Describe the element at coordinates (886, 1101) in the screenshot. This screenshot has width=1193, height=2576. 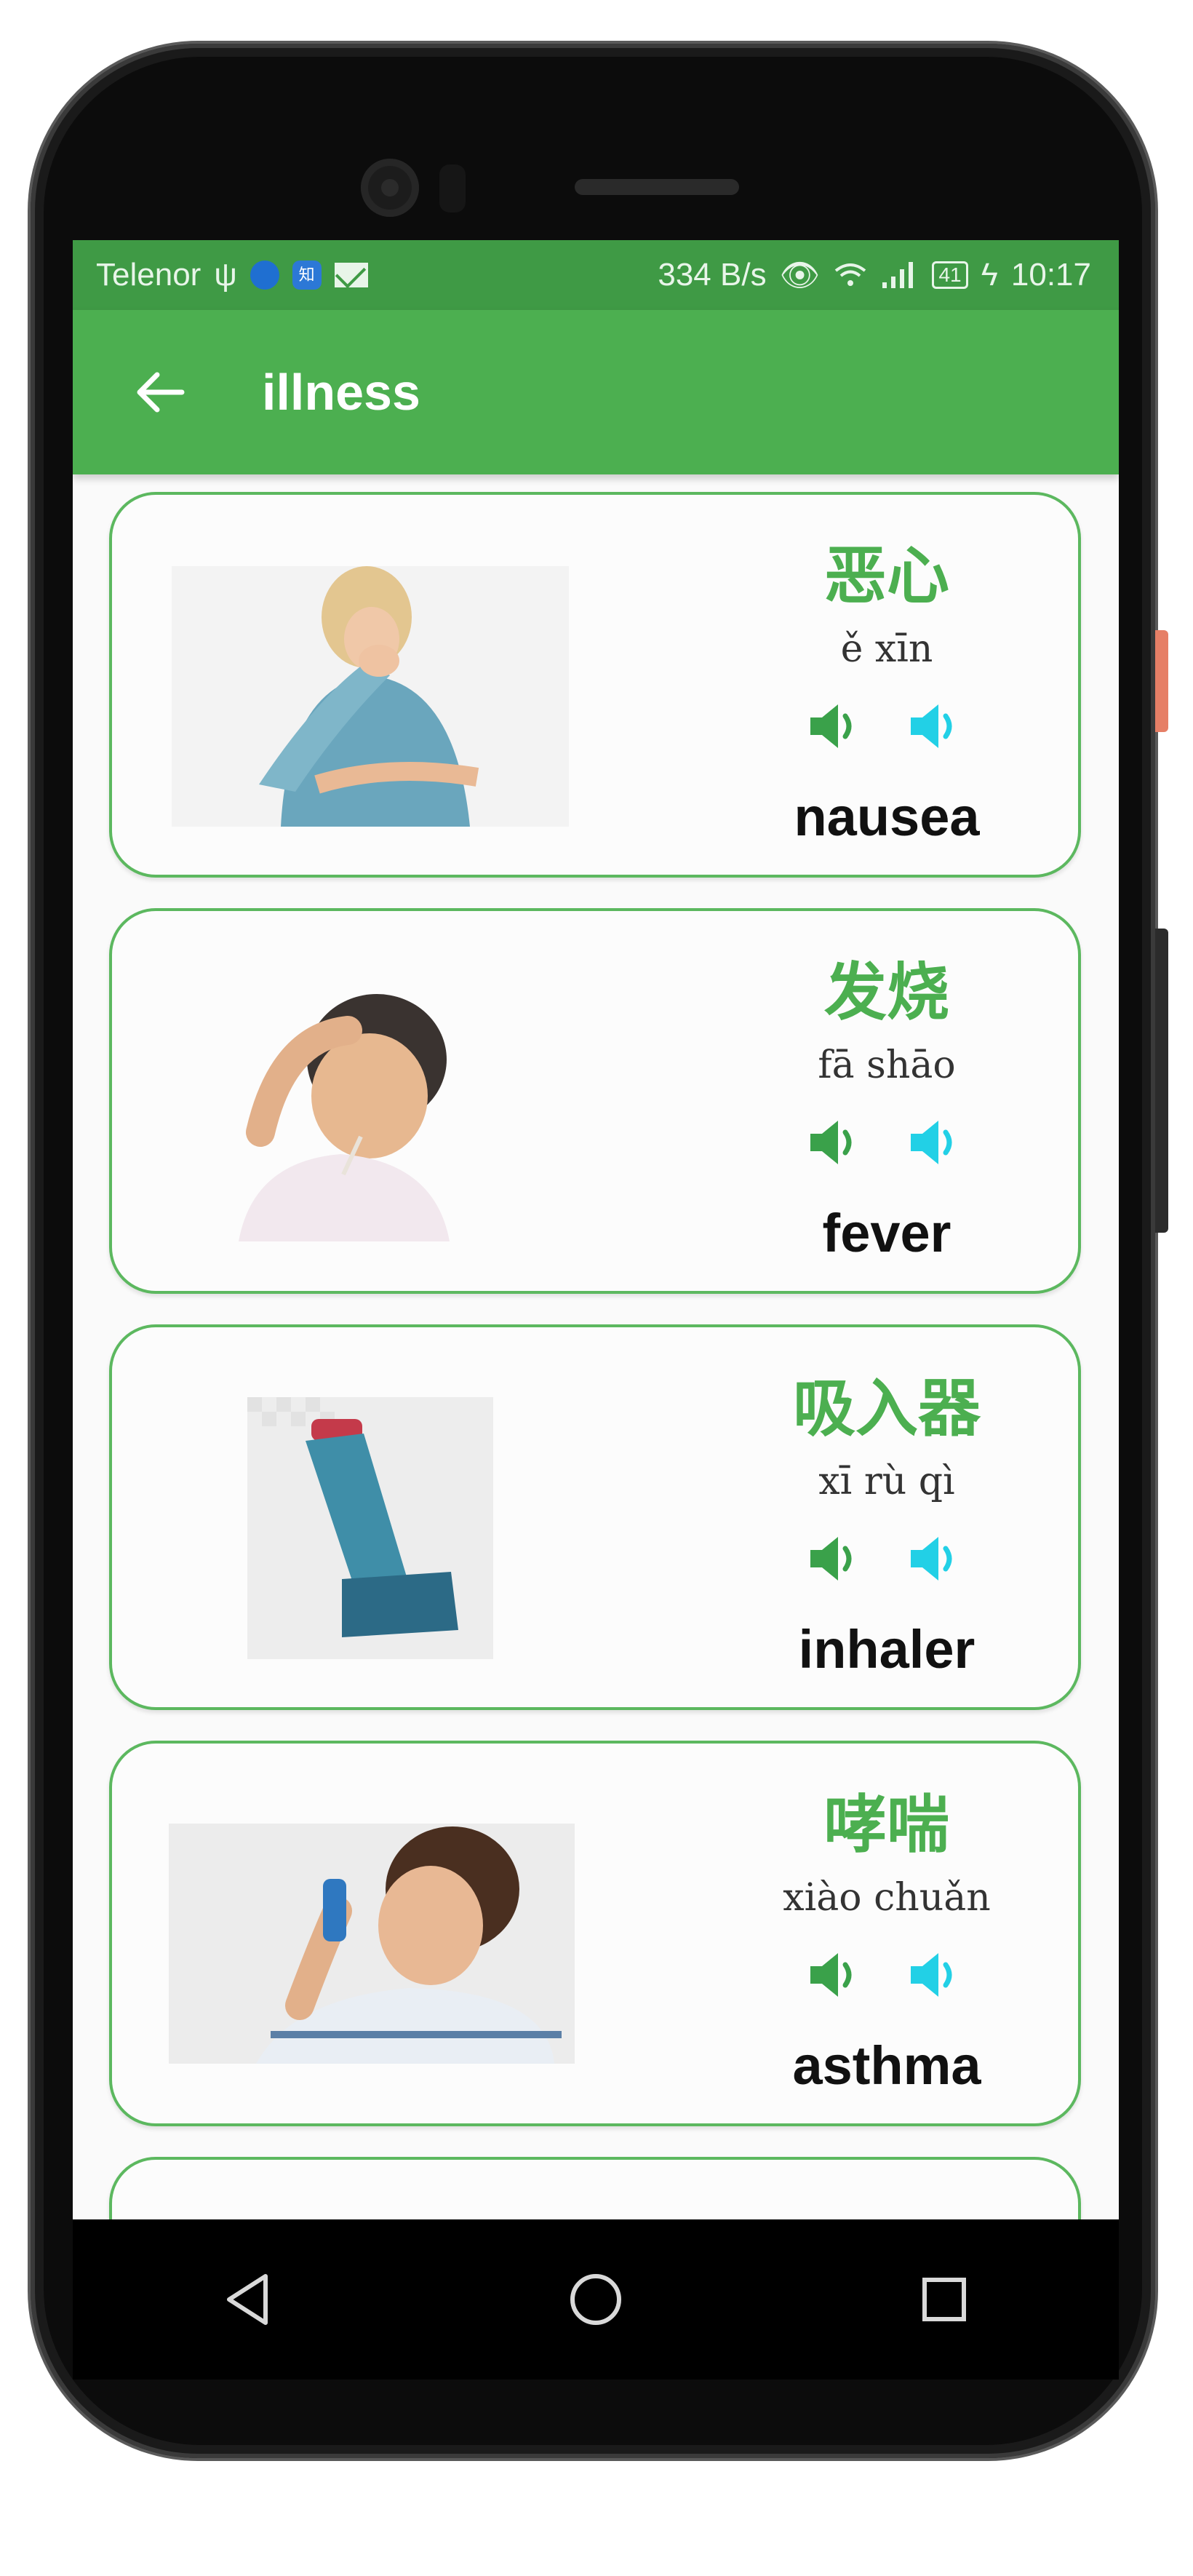
I see `card-text: 发烧 fā shāo fever` at that location.